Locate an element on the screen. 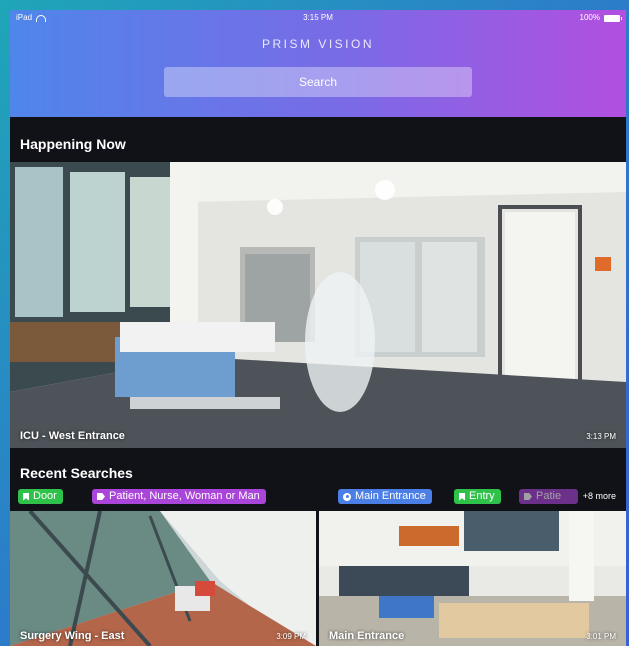 Image resolution: width=629 pixels, height=646 pixels. brand-title: PRISM VISION is located at coordinates (317, 44).